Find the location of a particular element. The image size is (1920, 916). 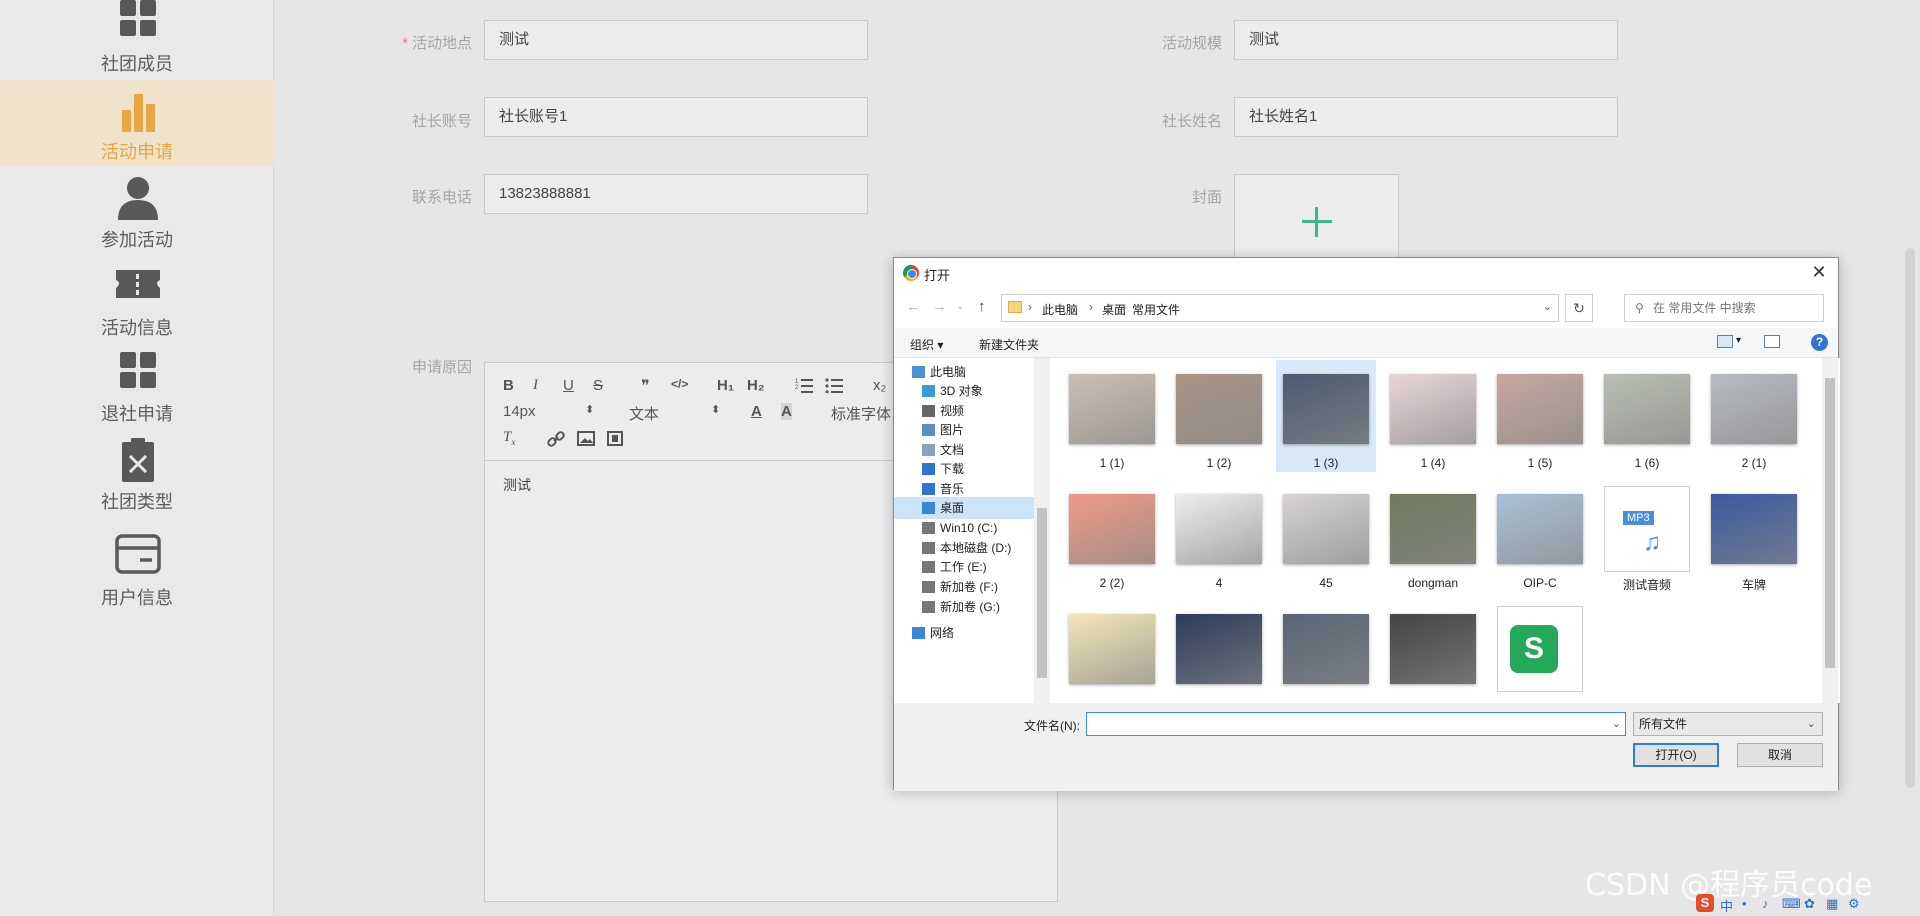

h1-button: H₁ is located at coordinates (725, 385).